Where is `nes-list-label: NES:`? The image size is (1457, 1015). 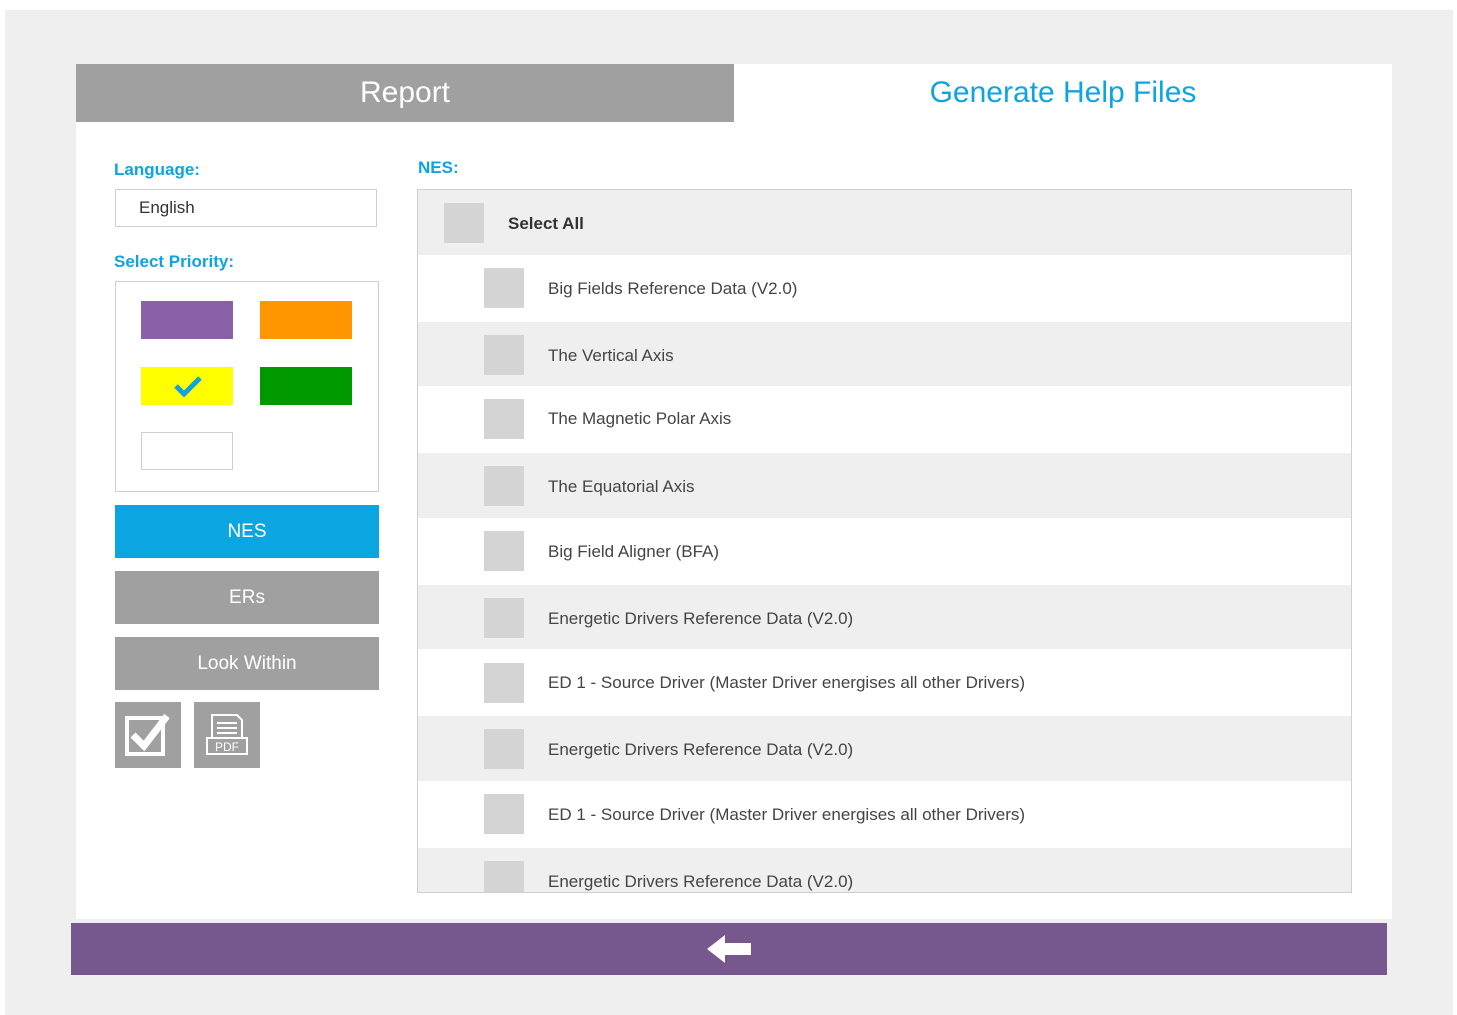
nes-list-label: NES: is located at coordinates (438, 167).